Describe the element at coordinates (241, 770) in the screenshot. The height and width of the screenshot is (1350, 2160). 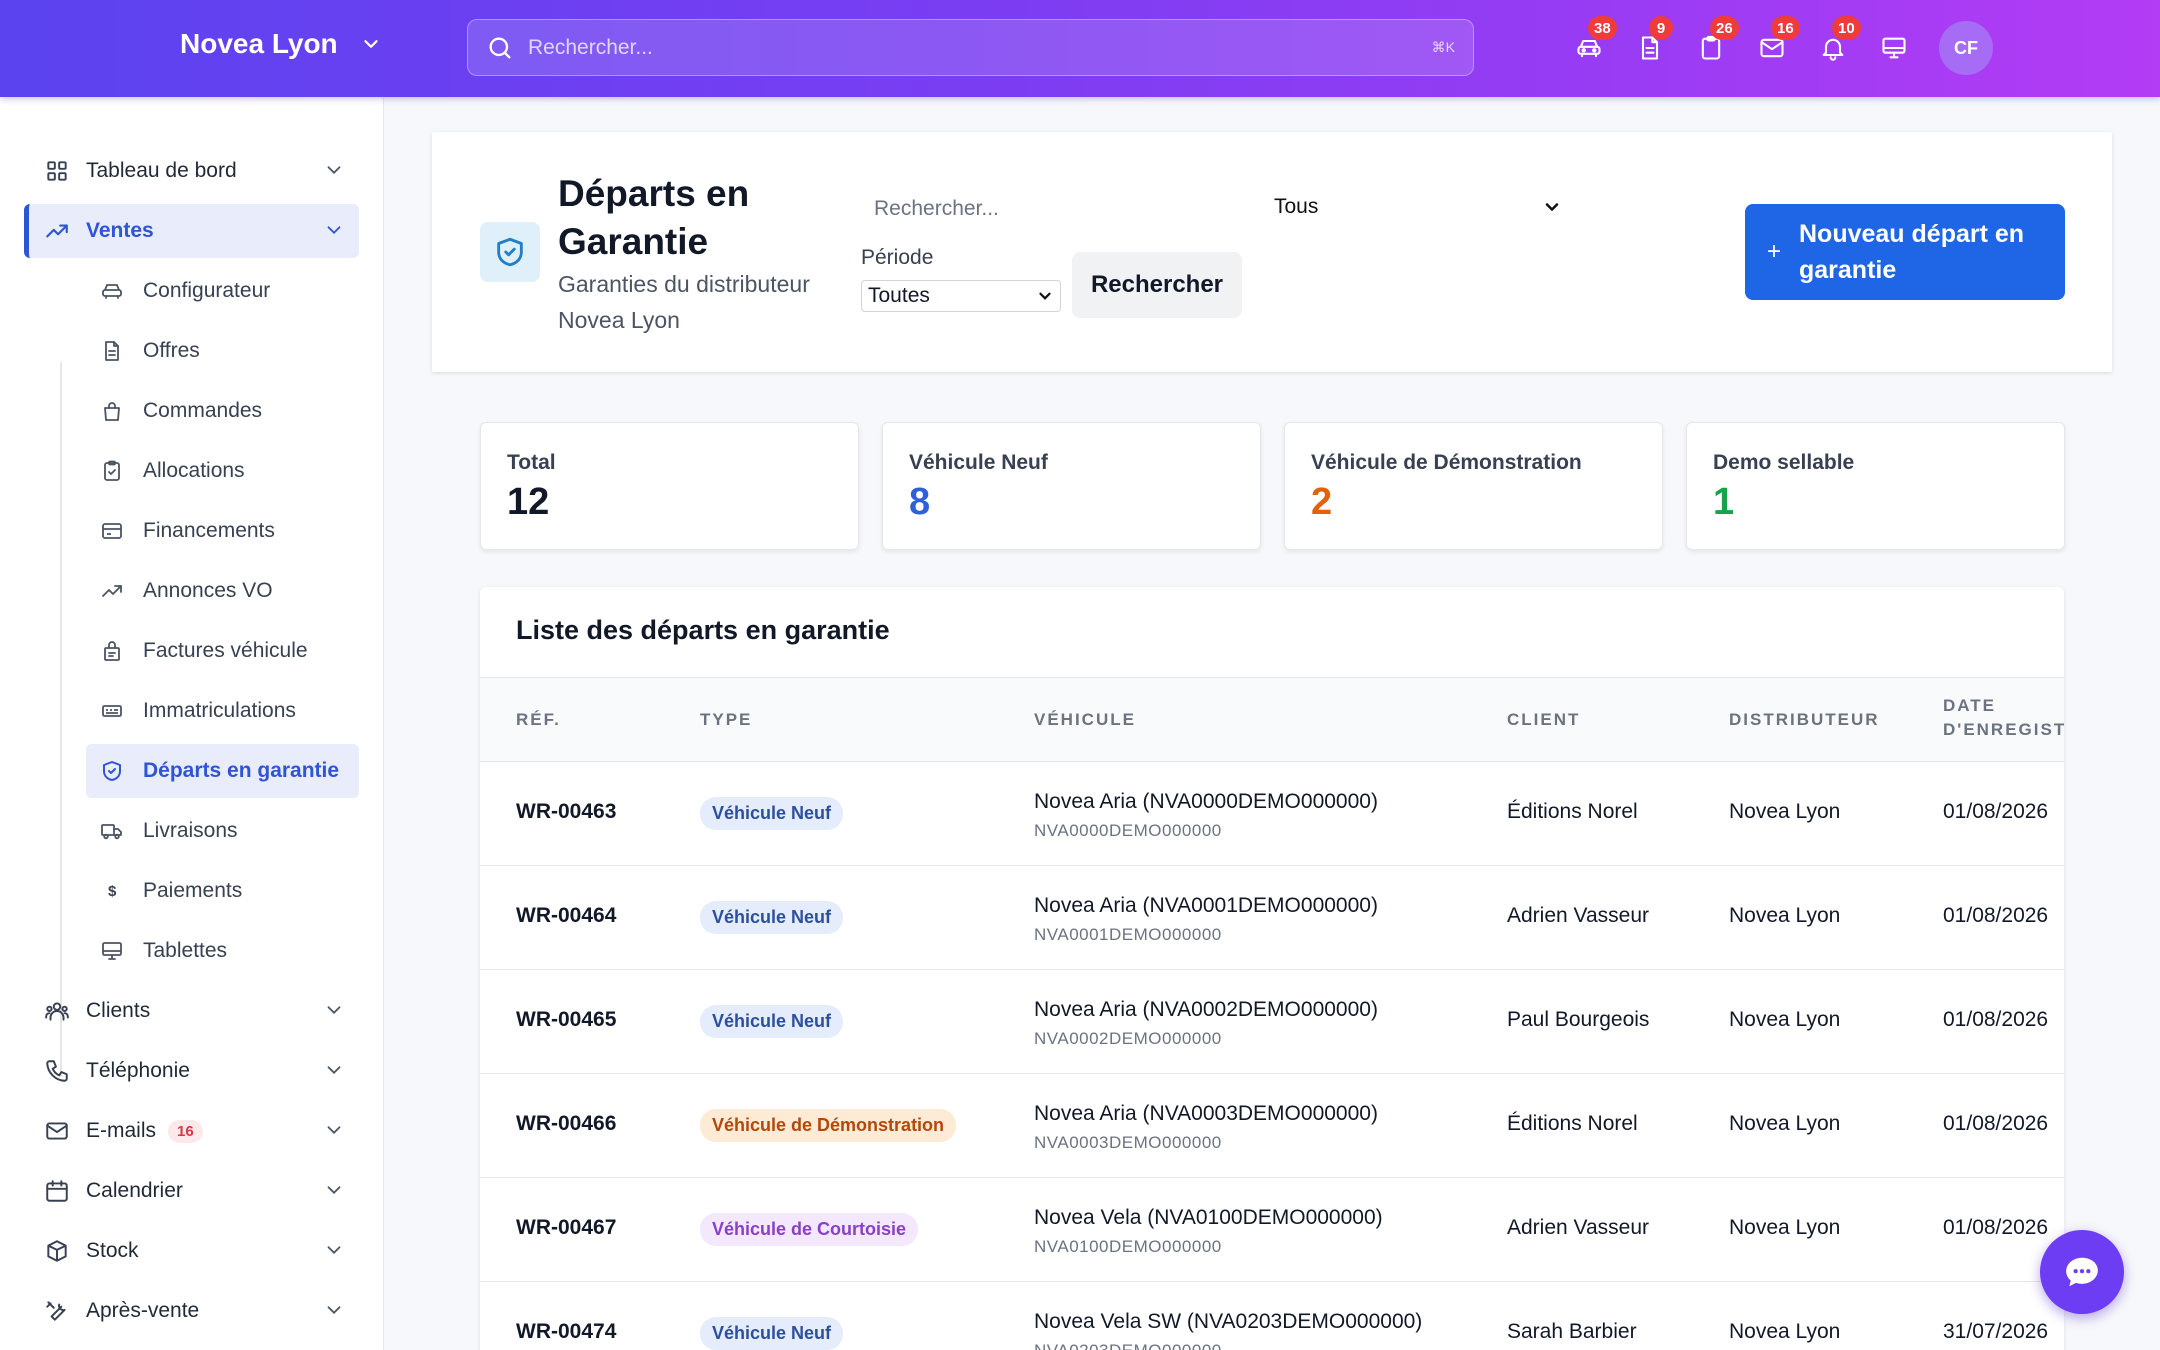
I see `sidebar-item-label: Départs en garantie` at that location.